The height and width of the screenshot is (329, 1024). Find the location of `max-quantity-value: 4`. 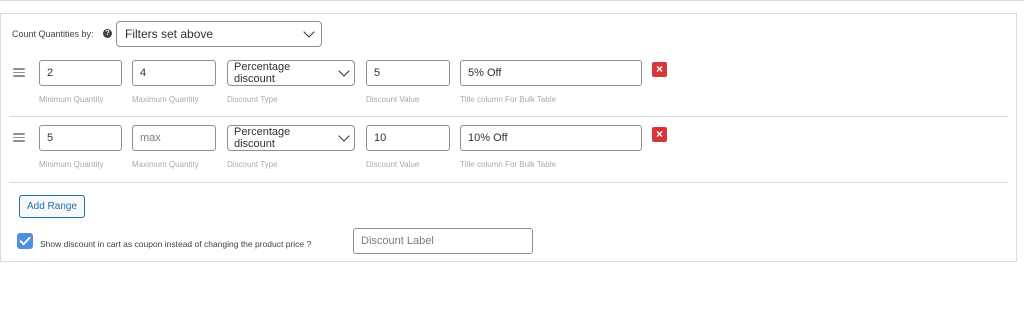

max-quantity-value: 4 is located at coordinates (143, 73).